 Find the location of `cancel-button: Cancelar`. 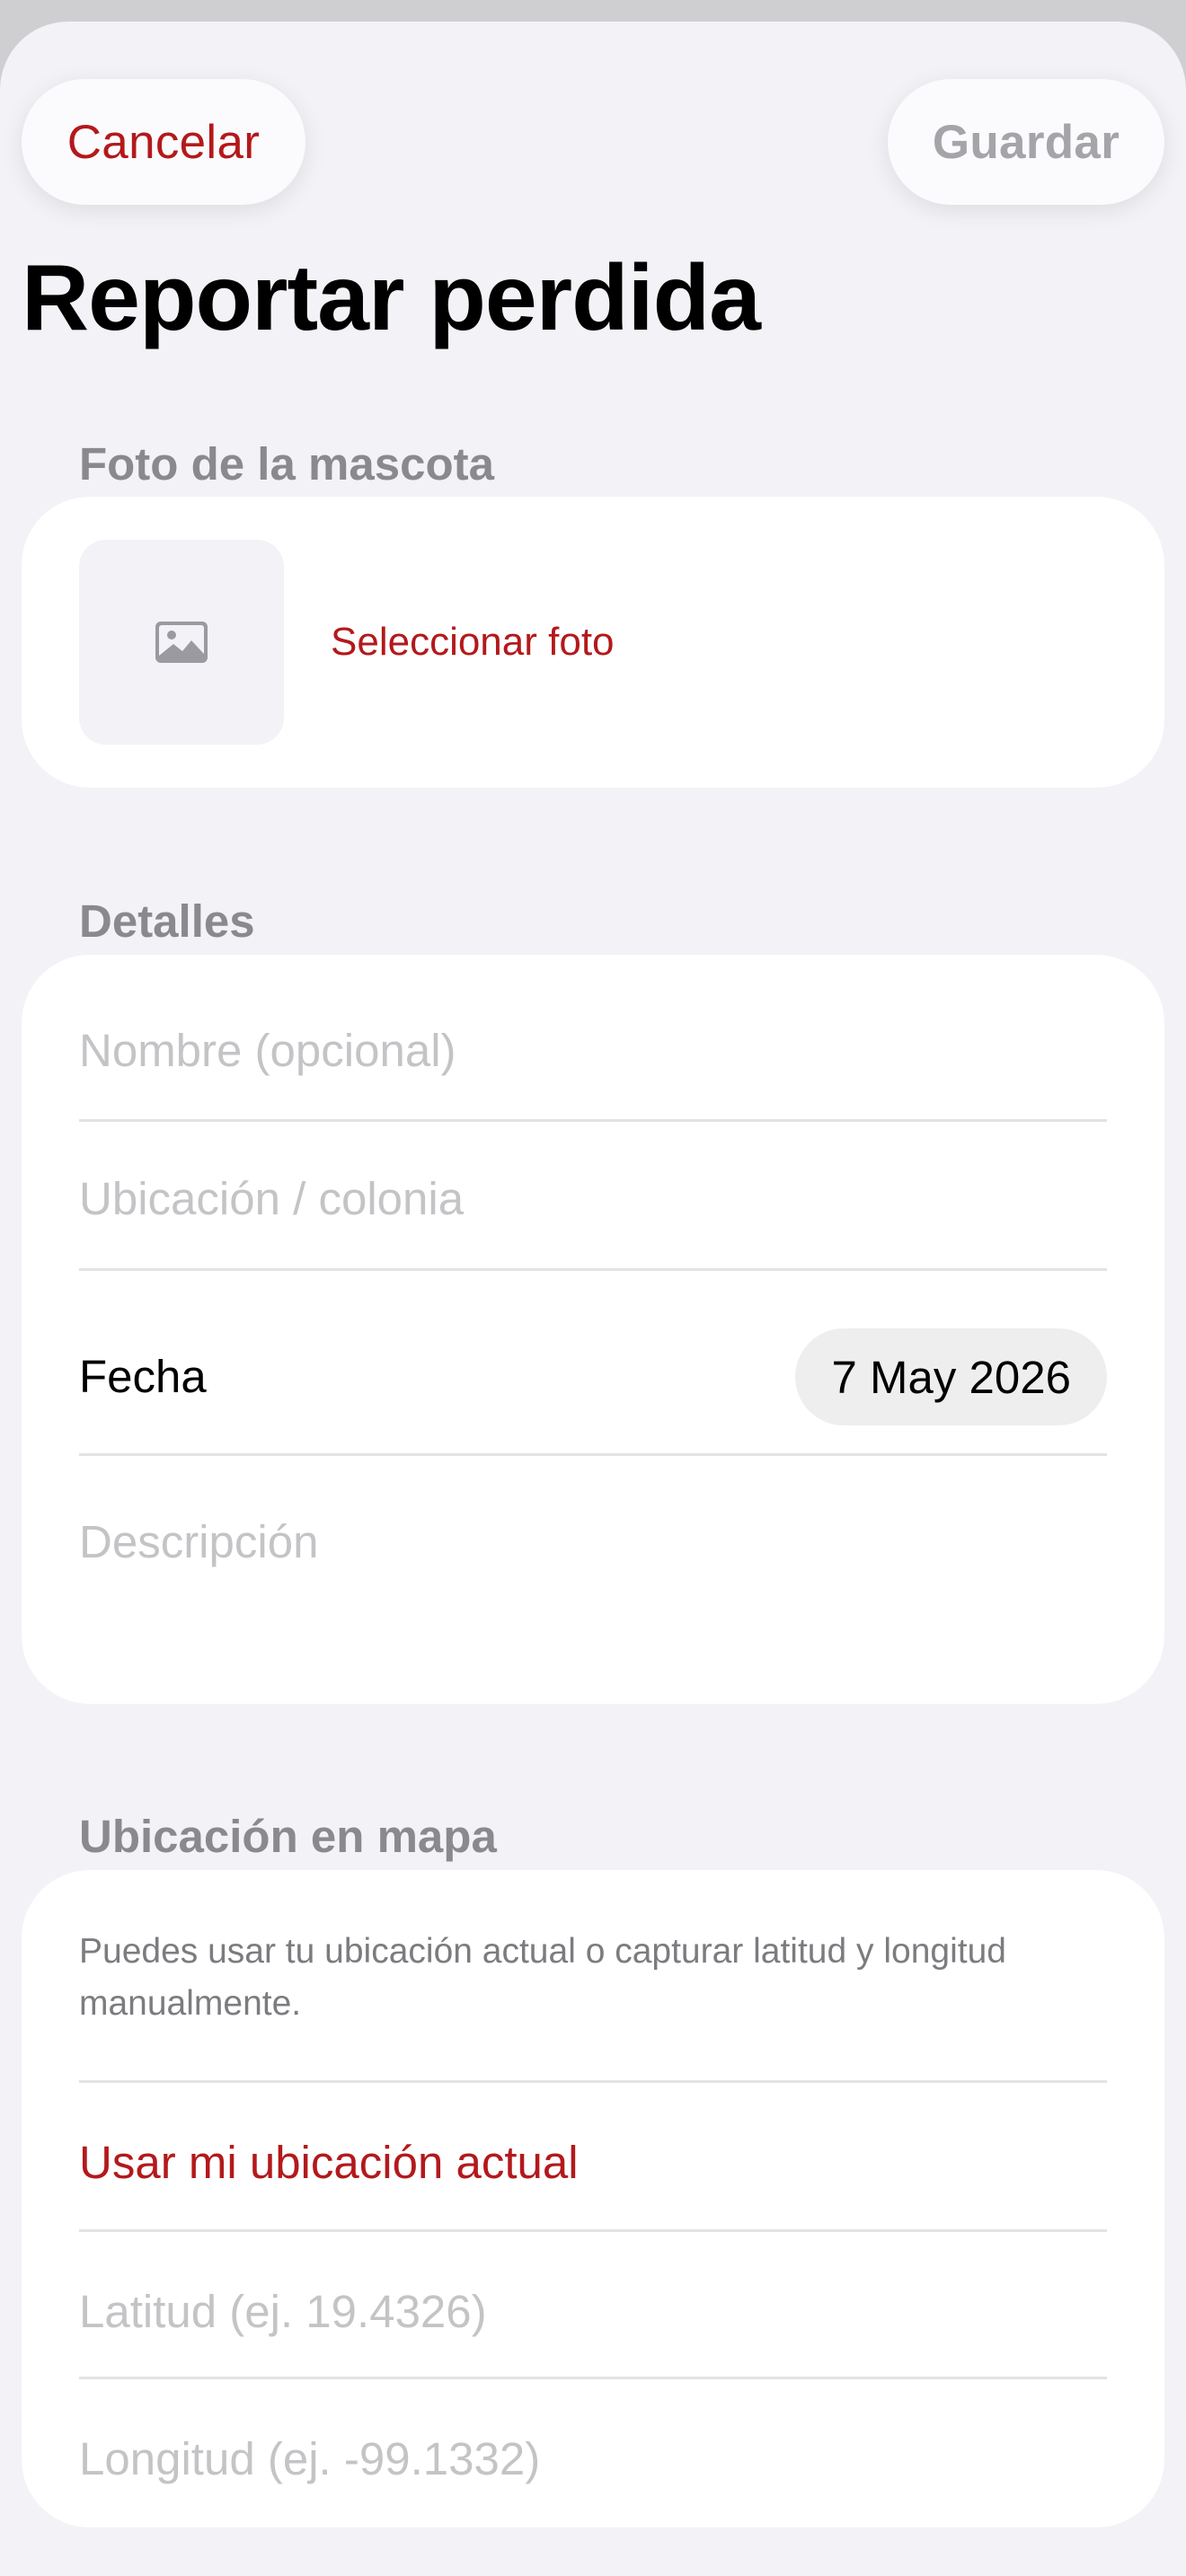

cancel-button: Cancelar is located at coordinates (163, 142).